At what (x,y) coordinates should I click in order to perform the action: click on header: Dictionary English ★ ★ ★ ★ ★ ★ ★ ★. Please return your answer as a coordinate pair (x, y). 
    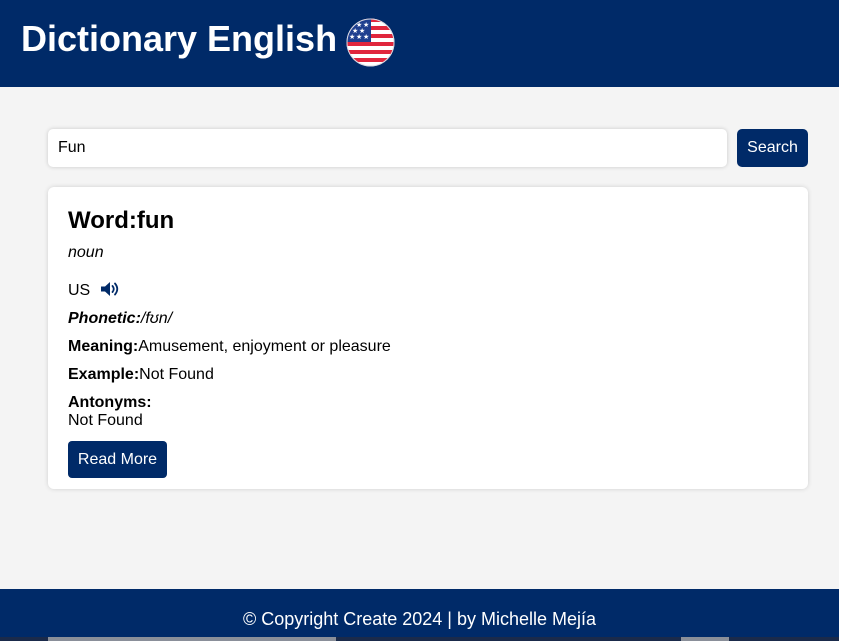
    Looking at the image, I should click on (419, 43).